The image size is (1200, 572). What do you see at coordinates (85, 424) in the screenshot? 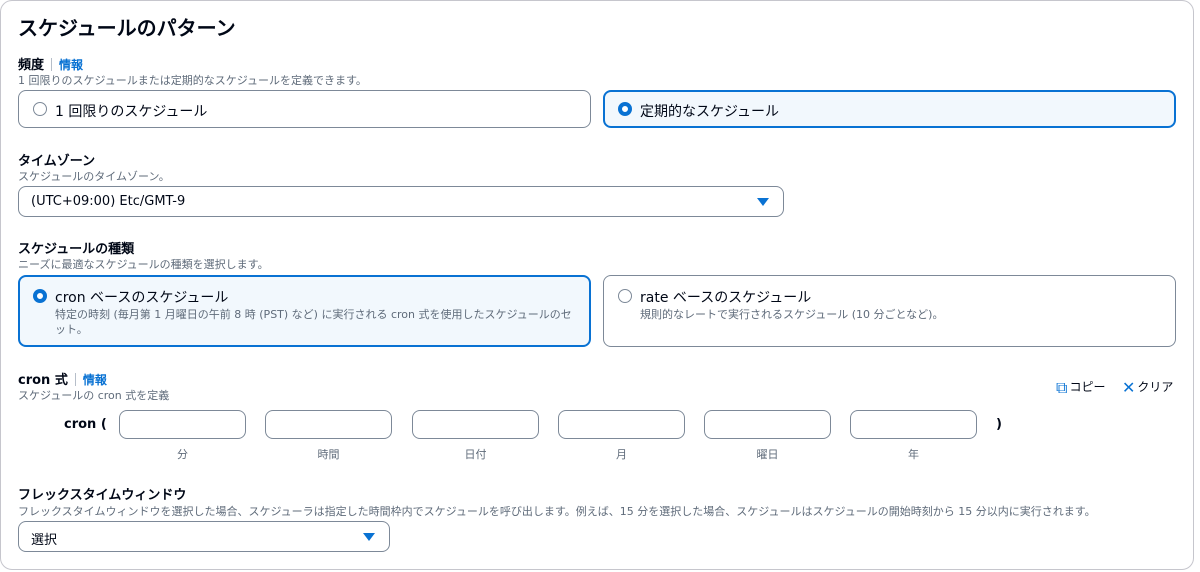
I see `cron-prefix: cron (` at bounding box center [85, 424].